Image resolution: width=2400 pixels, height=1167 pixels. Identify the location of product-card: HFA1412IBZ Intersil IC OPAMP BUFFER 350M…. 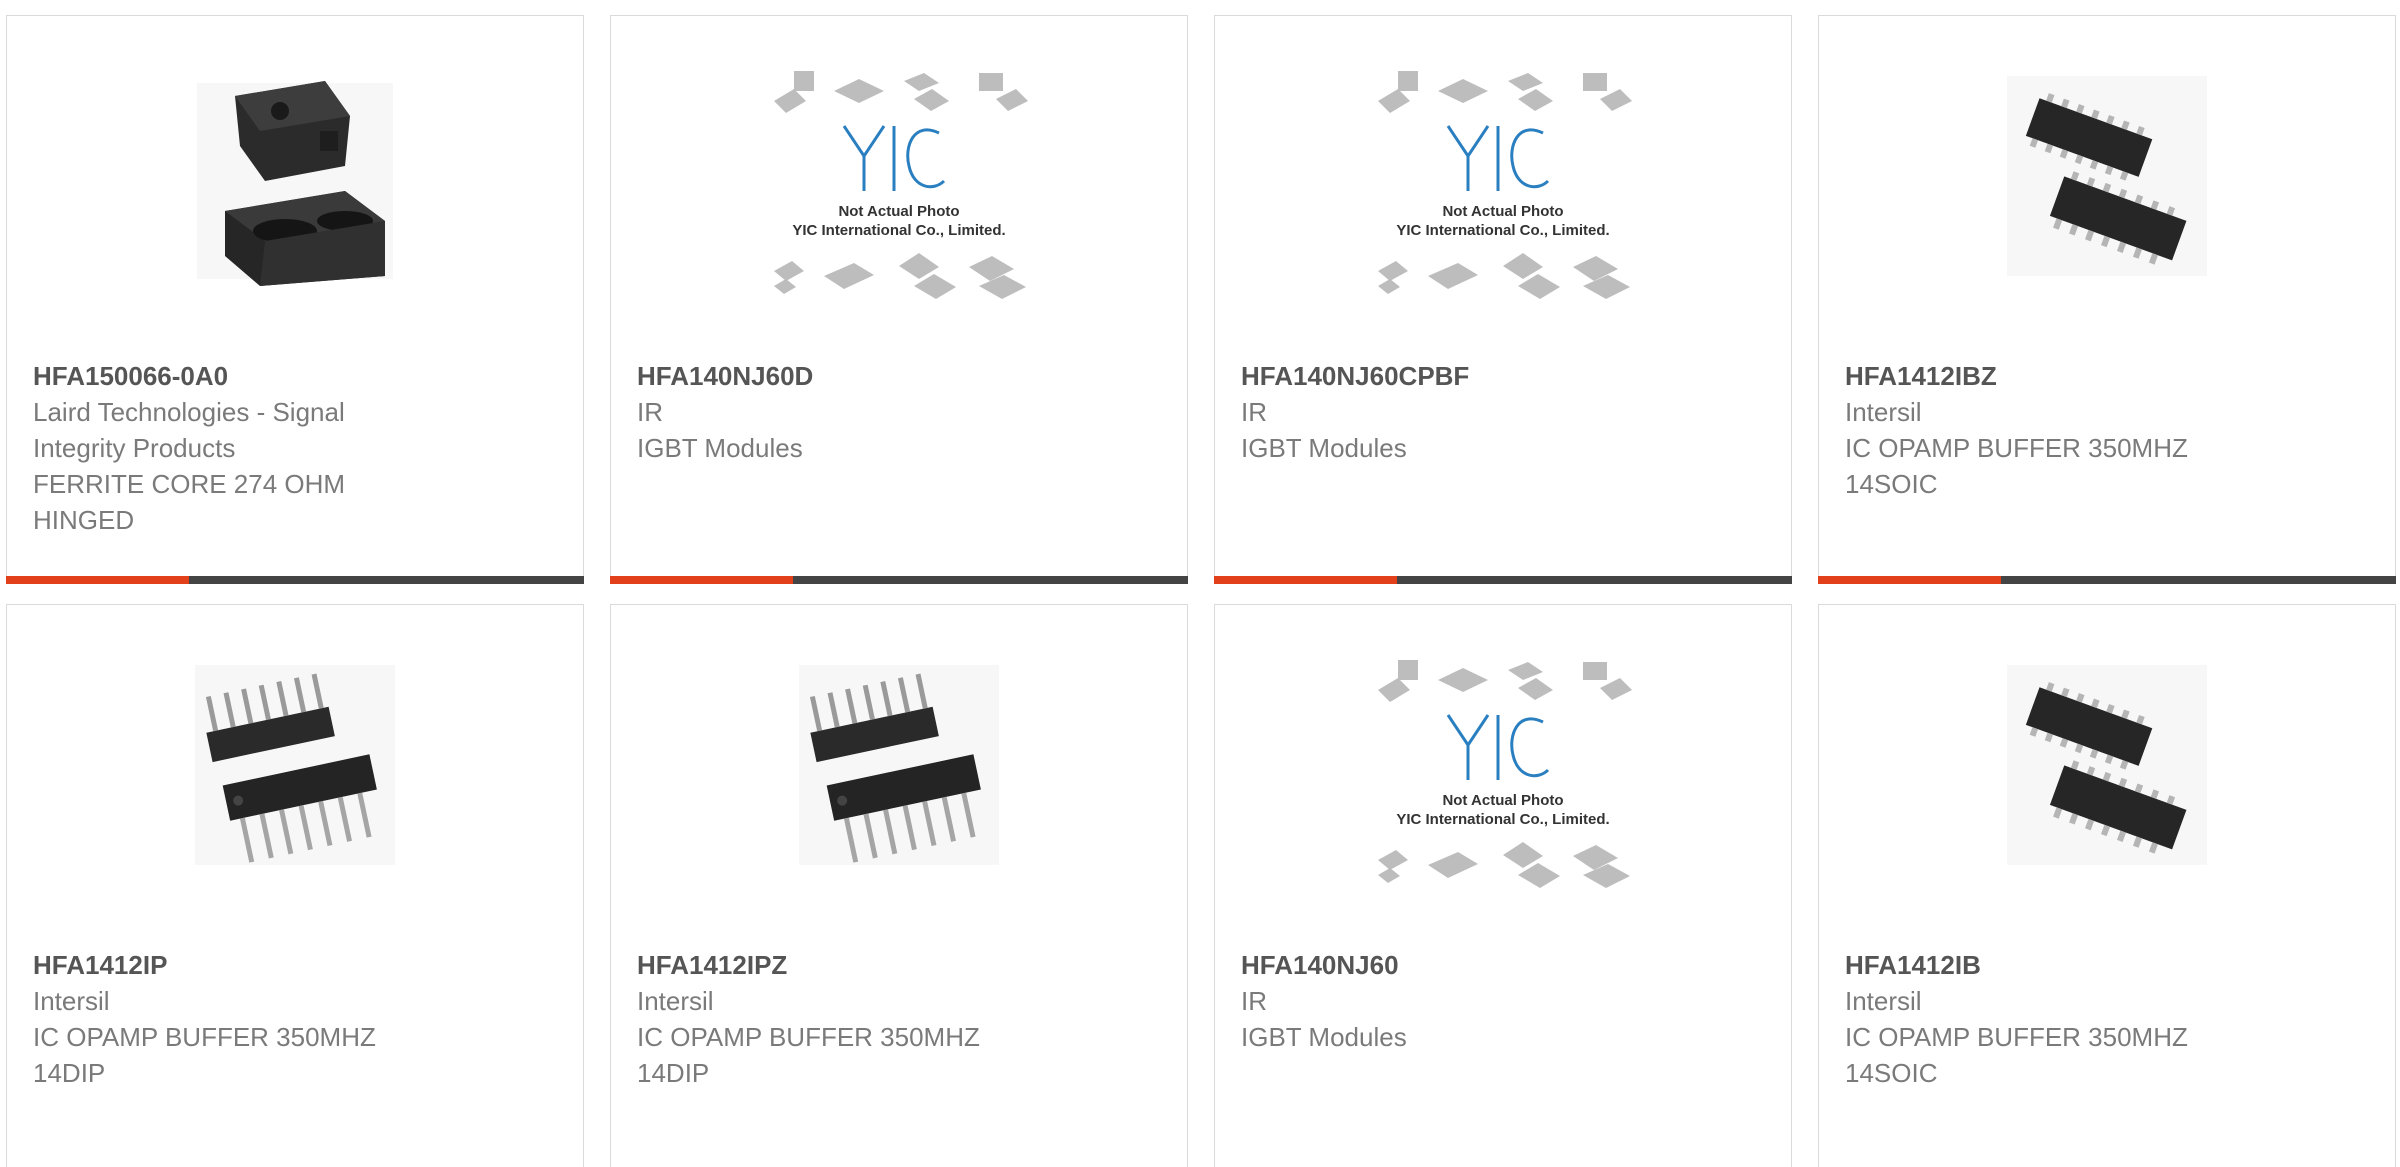
(2107, 299).